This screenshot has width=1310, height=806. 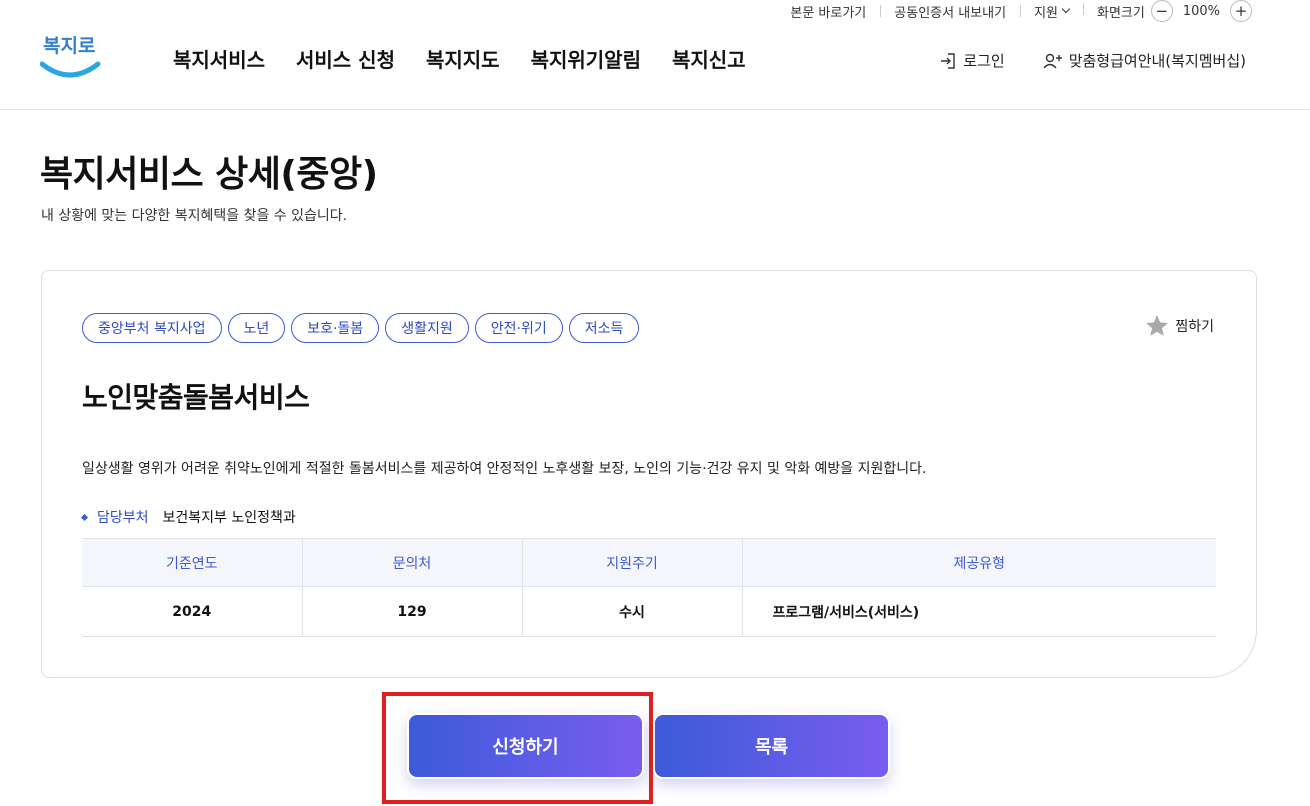 What do you see at coordinates (632, 562) in the screenshot?
I see `table-header-cell: 지원주기` at bounding box center [632, 562].